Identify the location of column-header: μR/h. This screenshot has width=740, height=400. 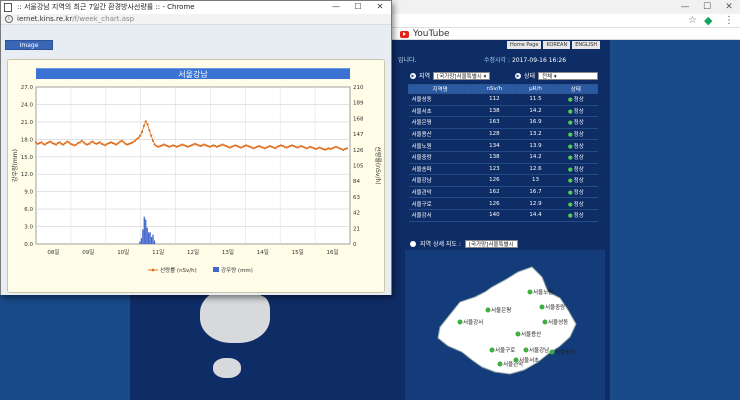
(535, 89).